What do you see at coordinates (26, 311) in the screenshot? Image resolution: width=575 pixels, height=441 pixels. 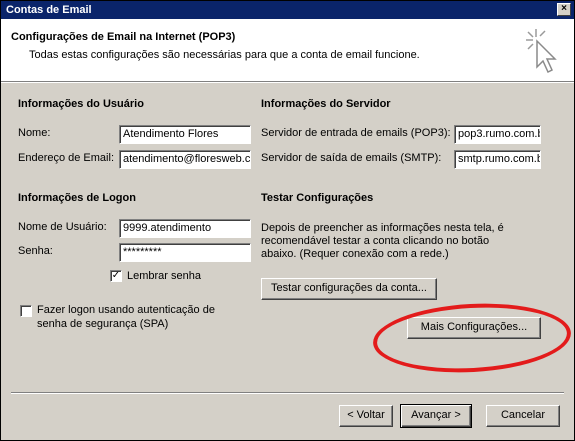 I see `spa-checkbox` at bounding box center [26, 311].